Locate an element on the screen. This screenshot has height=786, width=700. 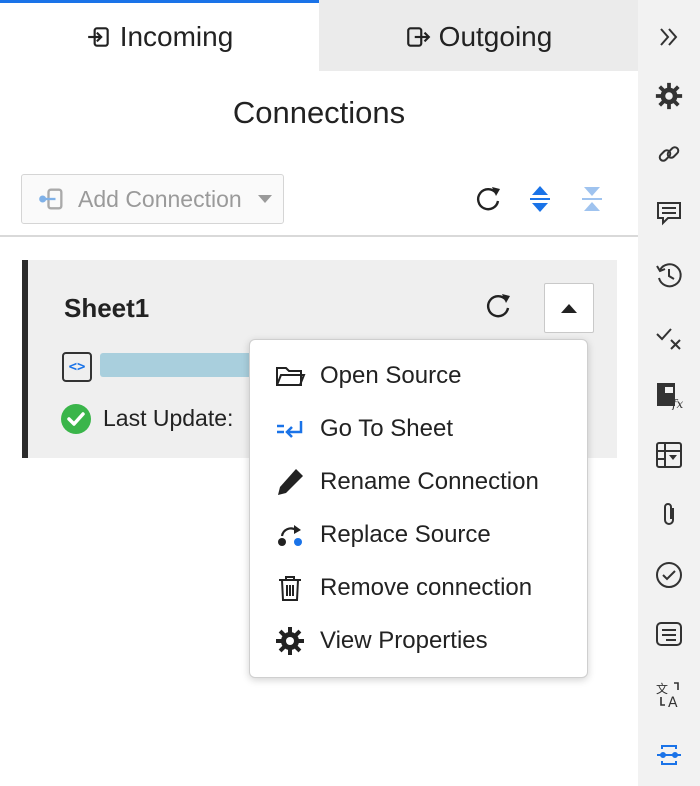
rail-comments-button is located at coordinates (669, 213).